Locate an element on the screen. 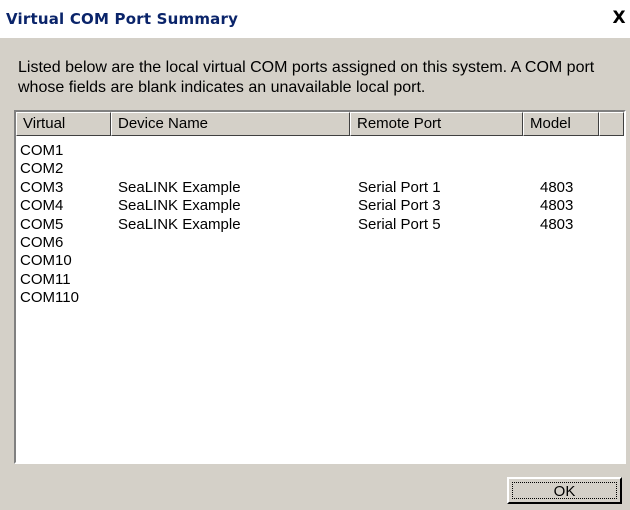 The width and height of the screenshot is (630, 510). list-item: COM5 SeaLINK Example Serial Port 5 4803 is located at coordinates (320, 225).